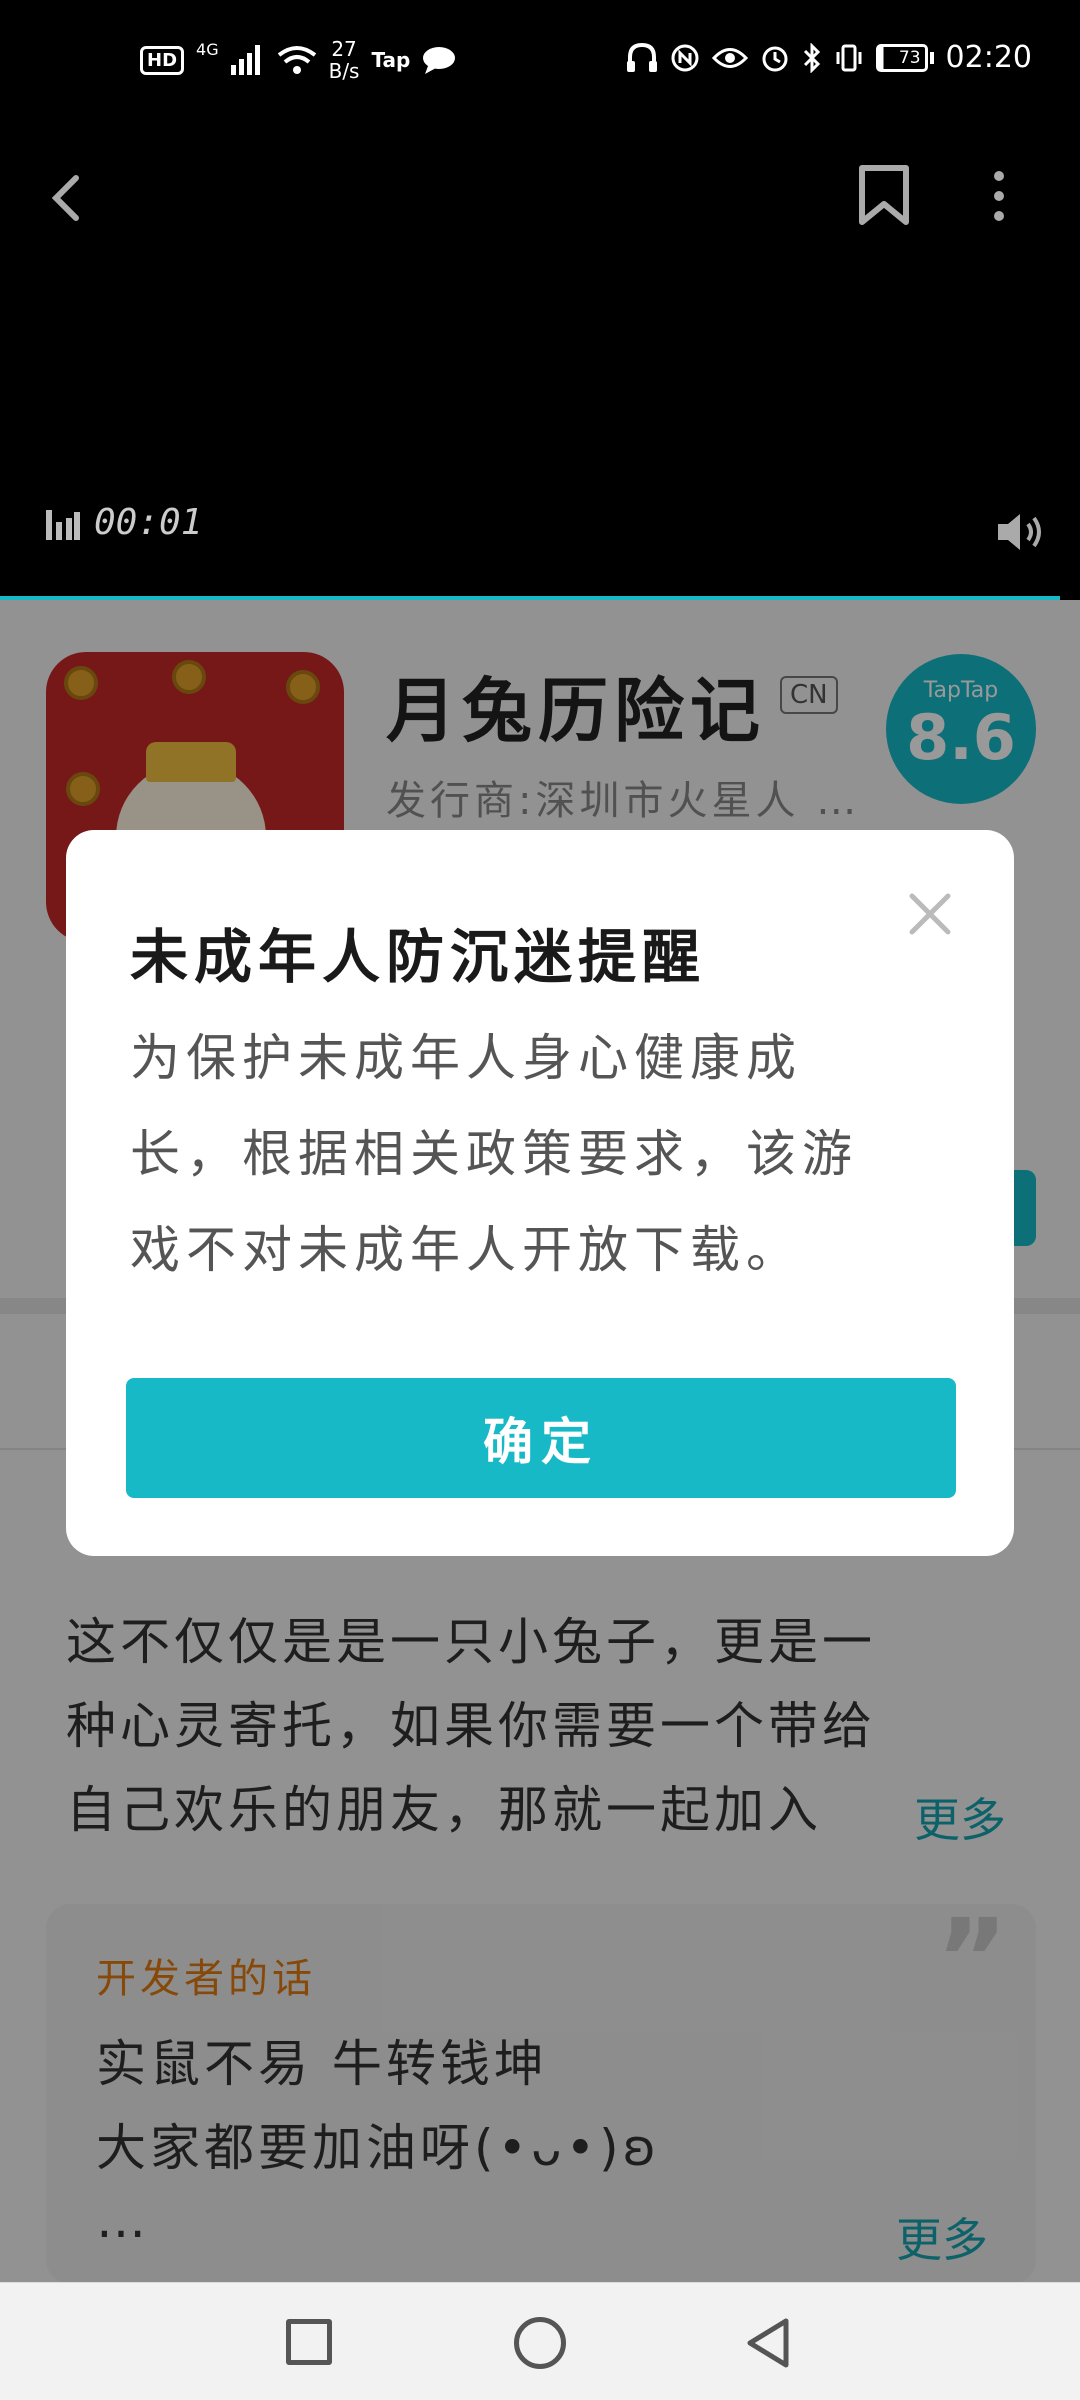  Describe the element at coordinates (63, 525) in the screenshot. I see `audio-bars-icon` at that location.